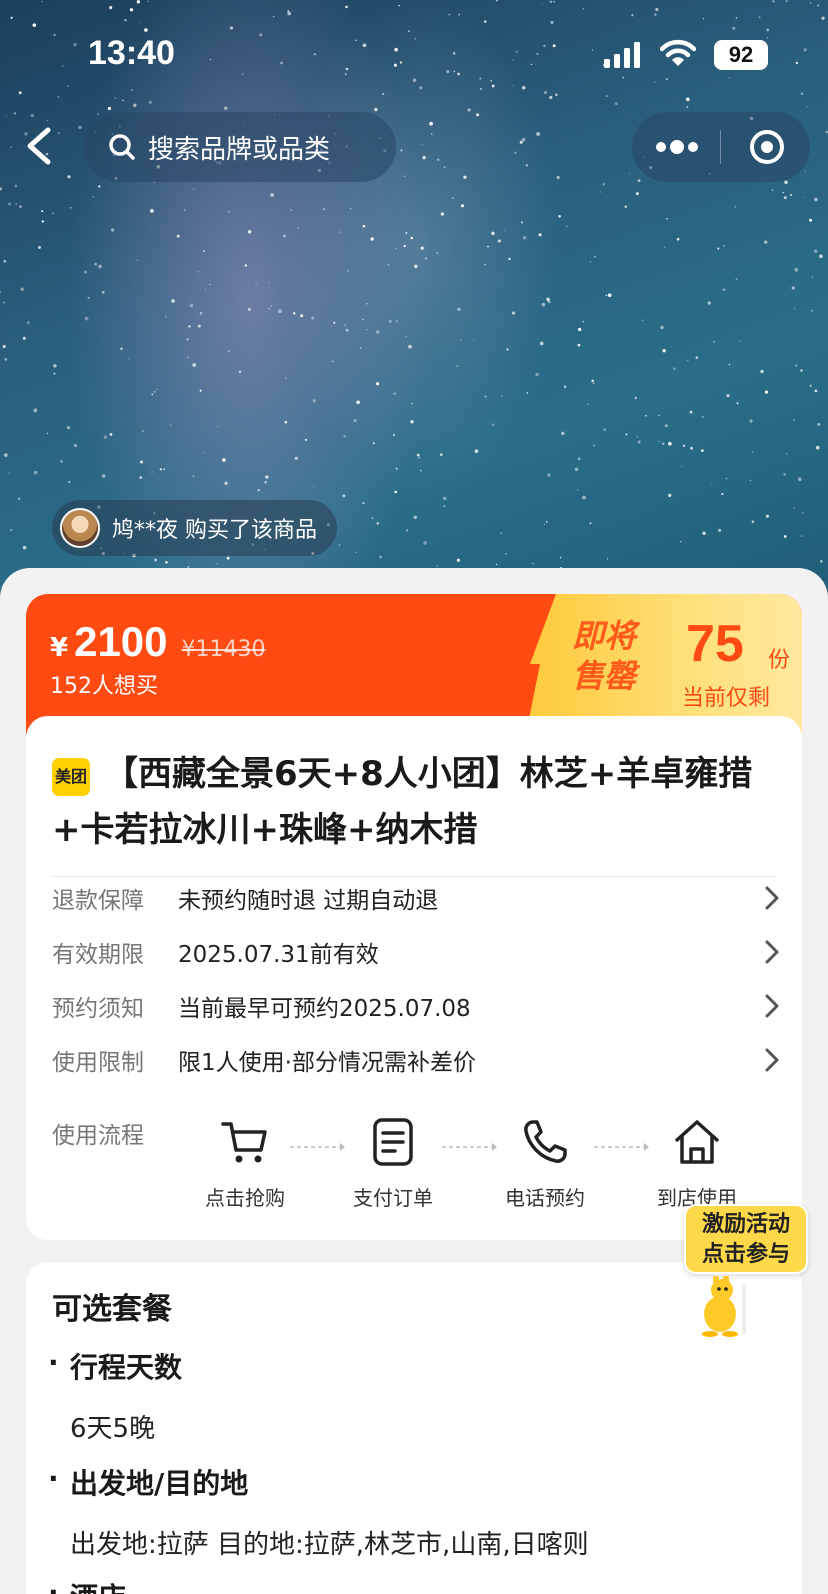  I want to click on package-value-days: 6天5晚, so click(113, 1429).